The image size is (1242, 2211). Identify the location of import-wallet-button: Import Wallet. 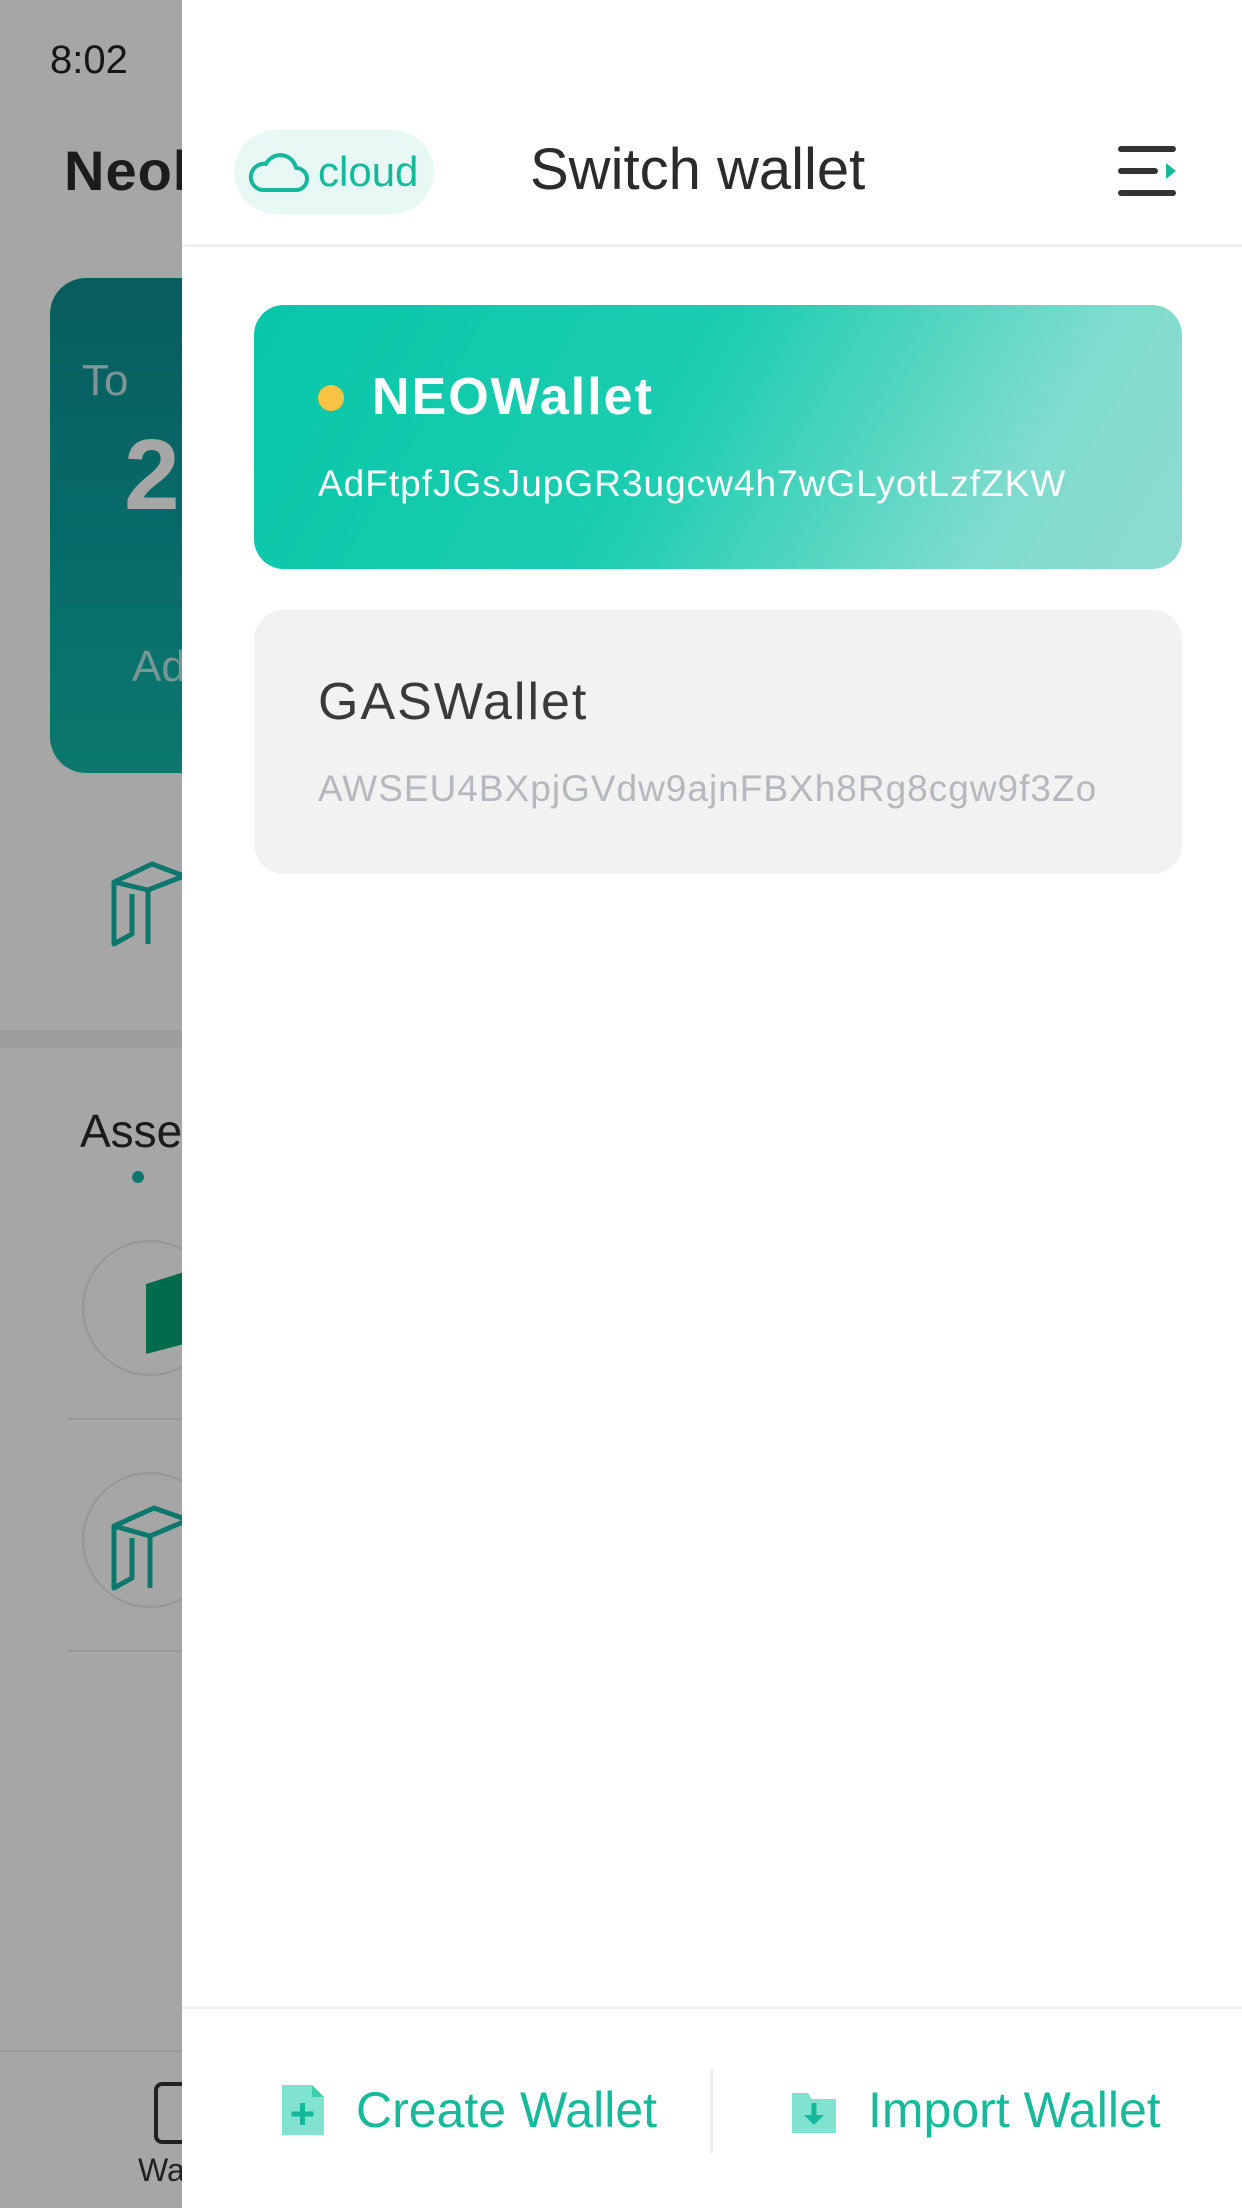
(975, 2110).